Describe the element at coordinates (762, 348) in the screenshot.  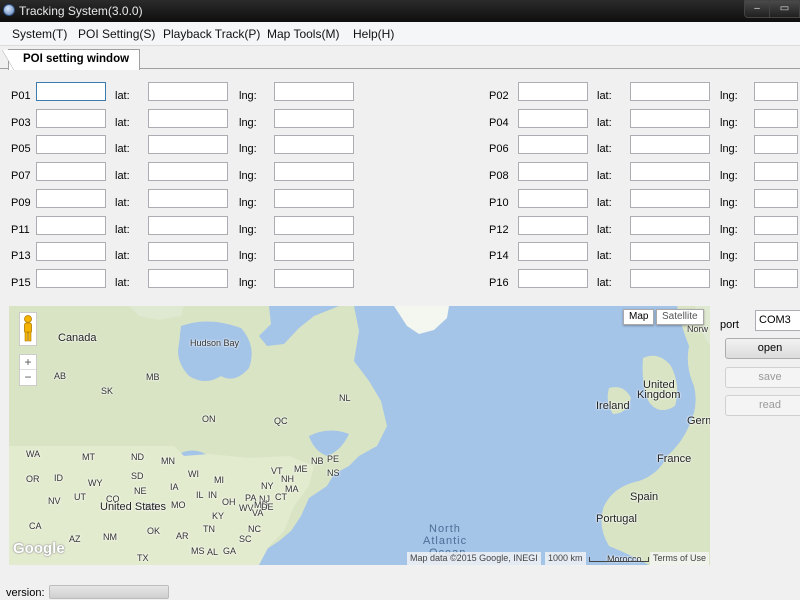
I see `open-button: open` at that location.